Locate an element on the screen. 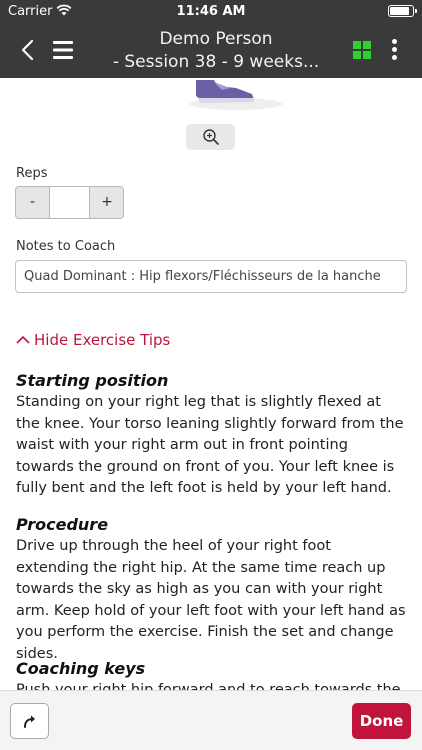 This screenshot has width=422, height=750. menu-icon is located at coordinates (63, 50).